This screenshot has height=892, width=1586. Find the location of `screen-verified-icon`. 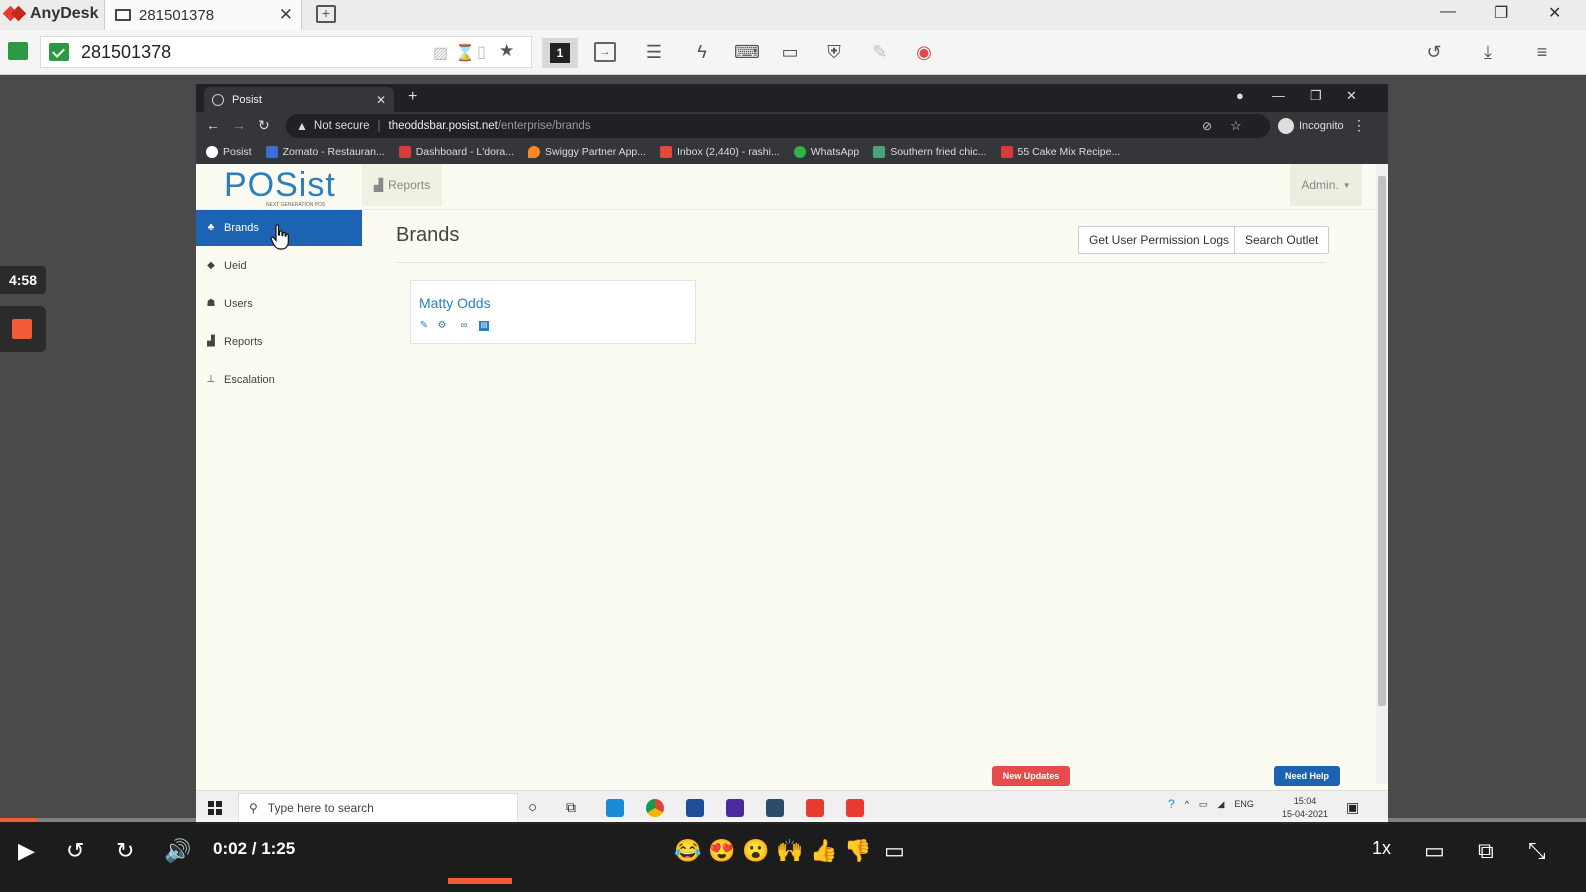

screen-verified-icon is located at coordinates (59, 52).